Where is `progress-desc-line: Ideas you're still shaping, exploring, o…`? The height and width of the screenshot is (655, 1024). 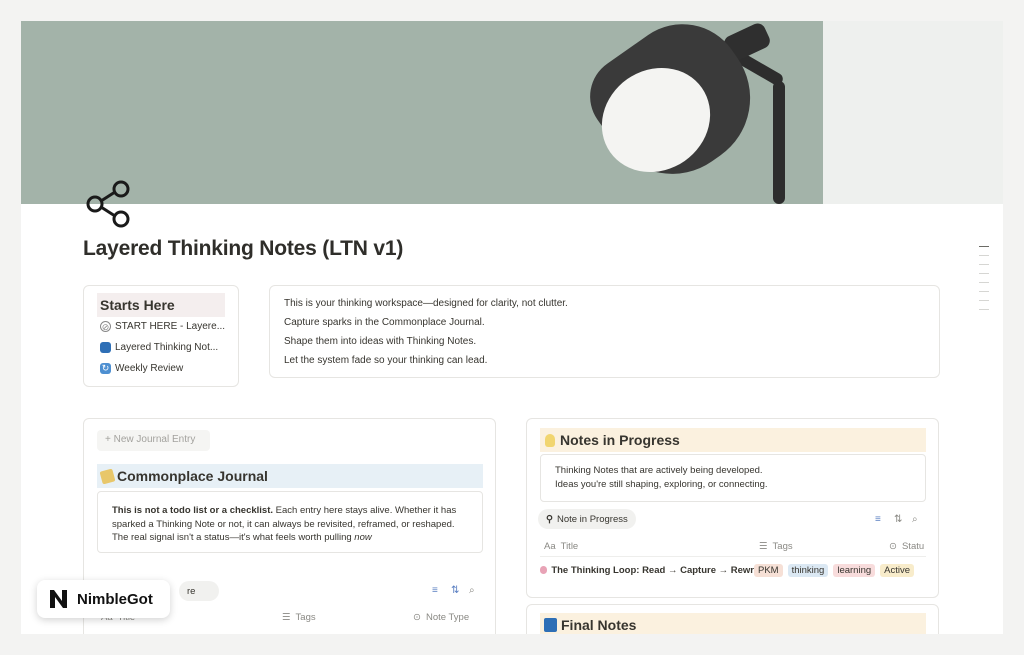
progress-desc-line: Ideas you're still shaping, exploring, o… is located at coordinates (661, 484).